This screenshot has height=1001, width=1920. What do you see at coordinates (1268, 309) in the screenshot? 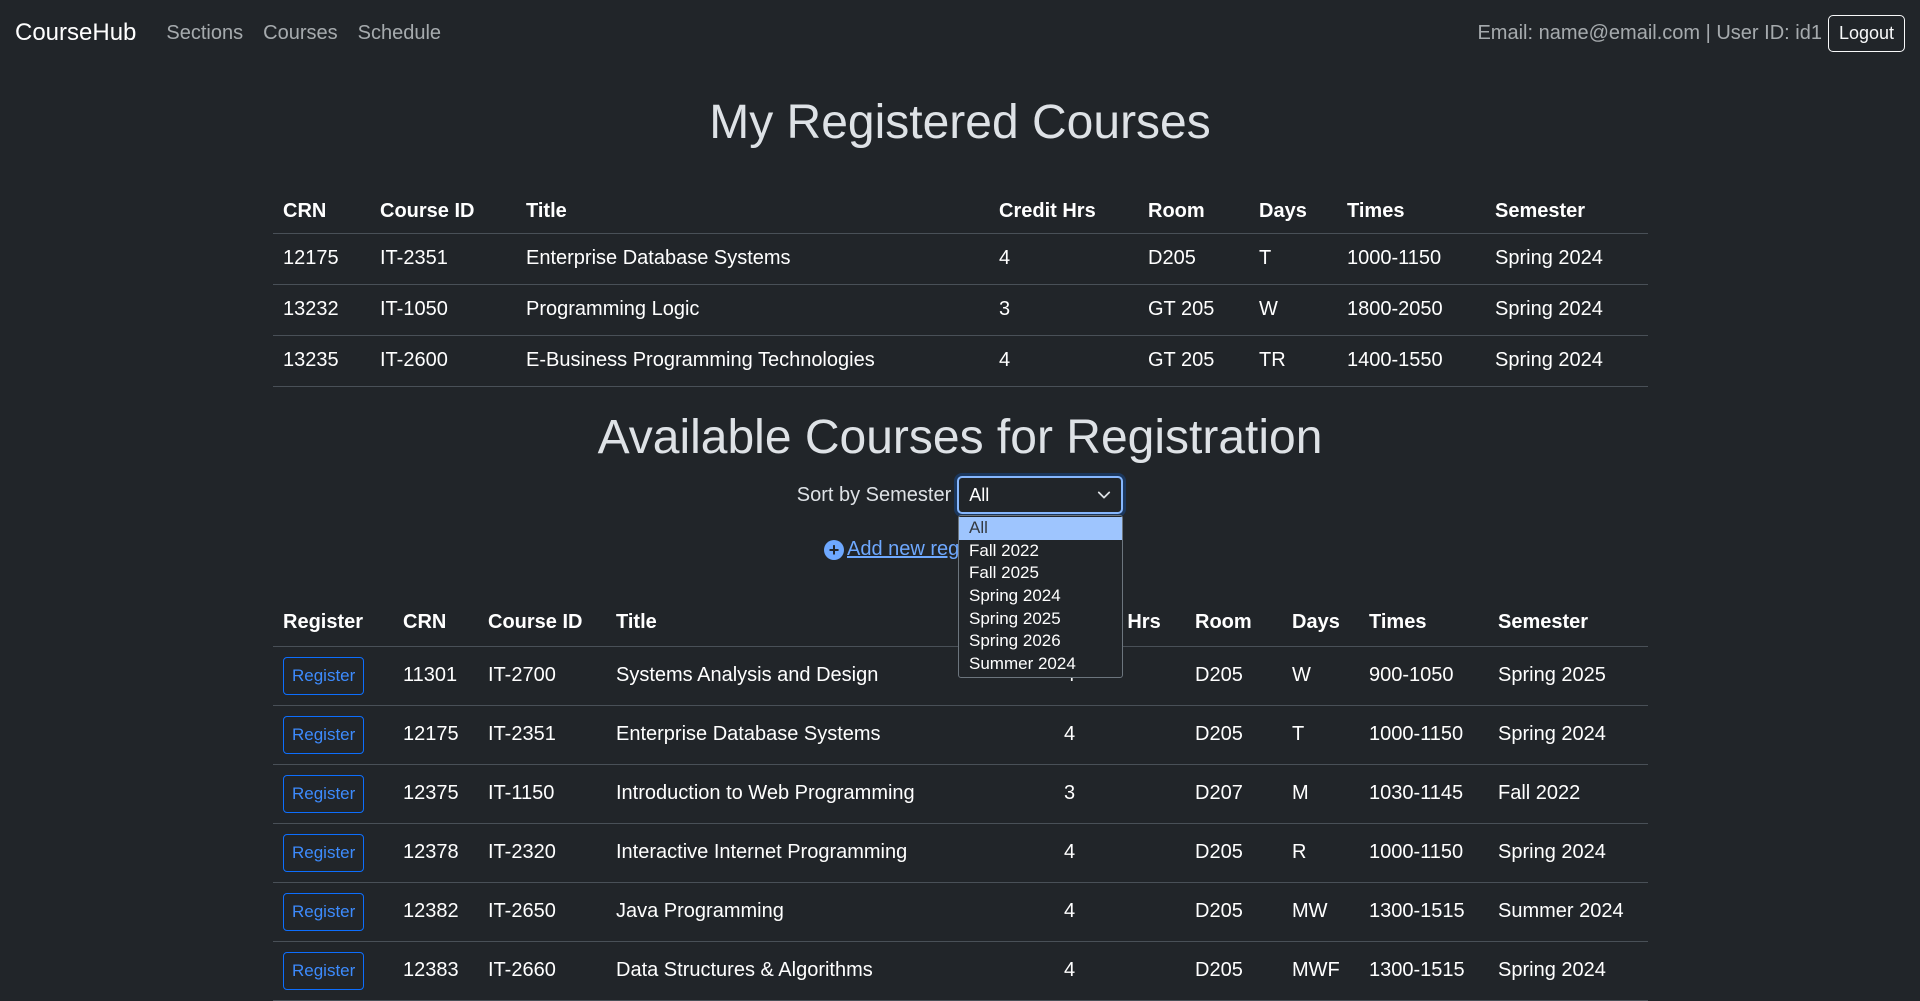
I see `days-cell: W` at bounding box center [1268, 309].